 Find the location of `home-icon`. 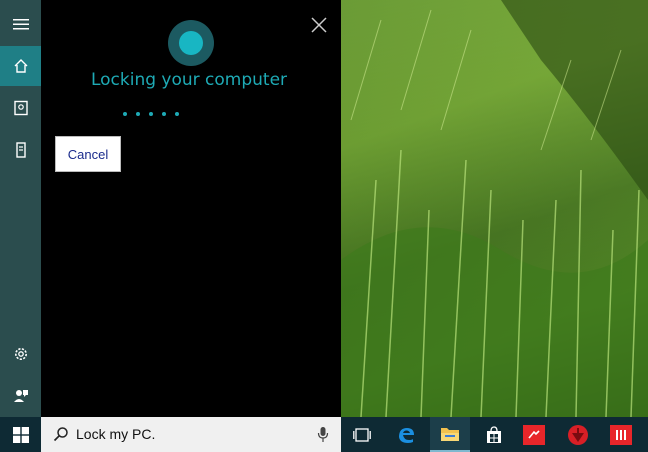

home-icon is located at coordinates (20, 66).